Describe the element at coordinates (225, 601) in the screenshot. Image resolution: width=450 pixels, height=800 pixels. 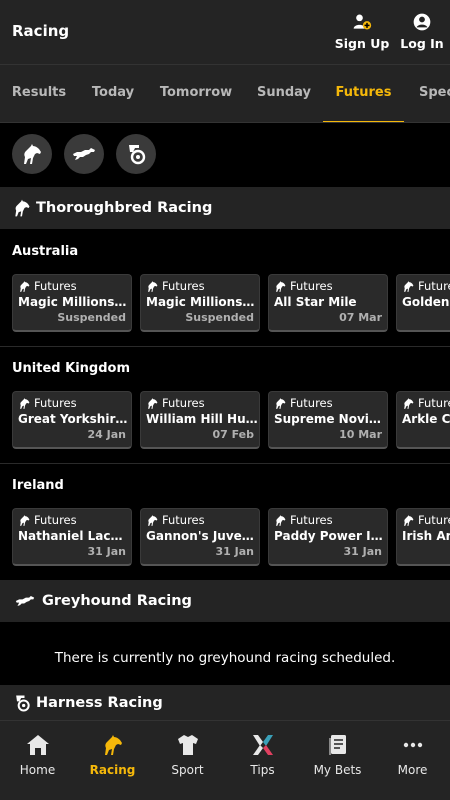
I see `greyhound-section-header: Greyhound Racing` at that location.